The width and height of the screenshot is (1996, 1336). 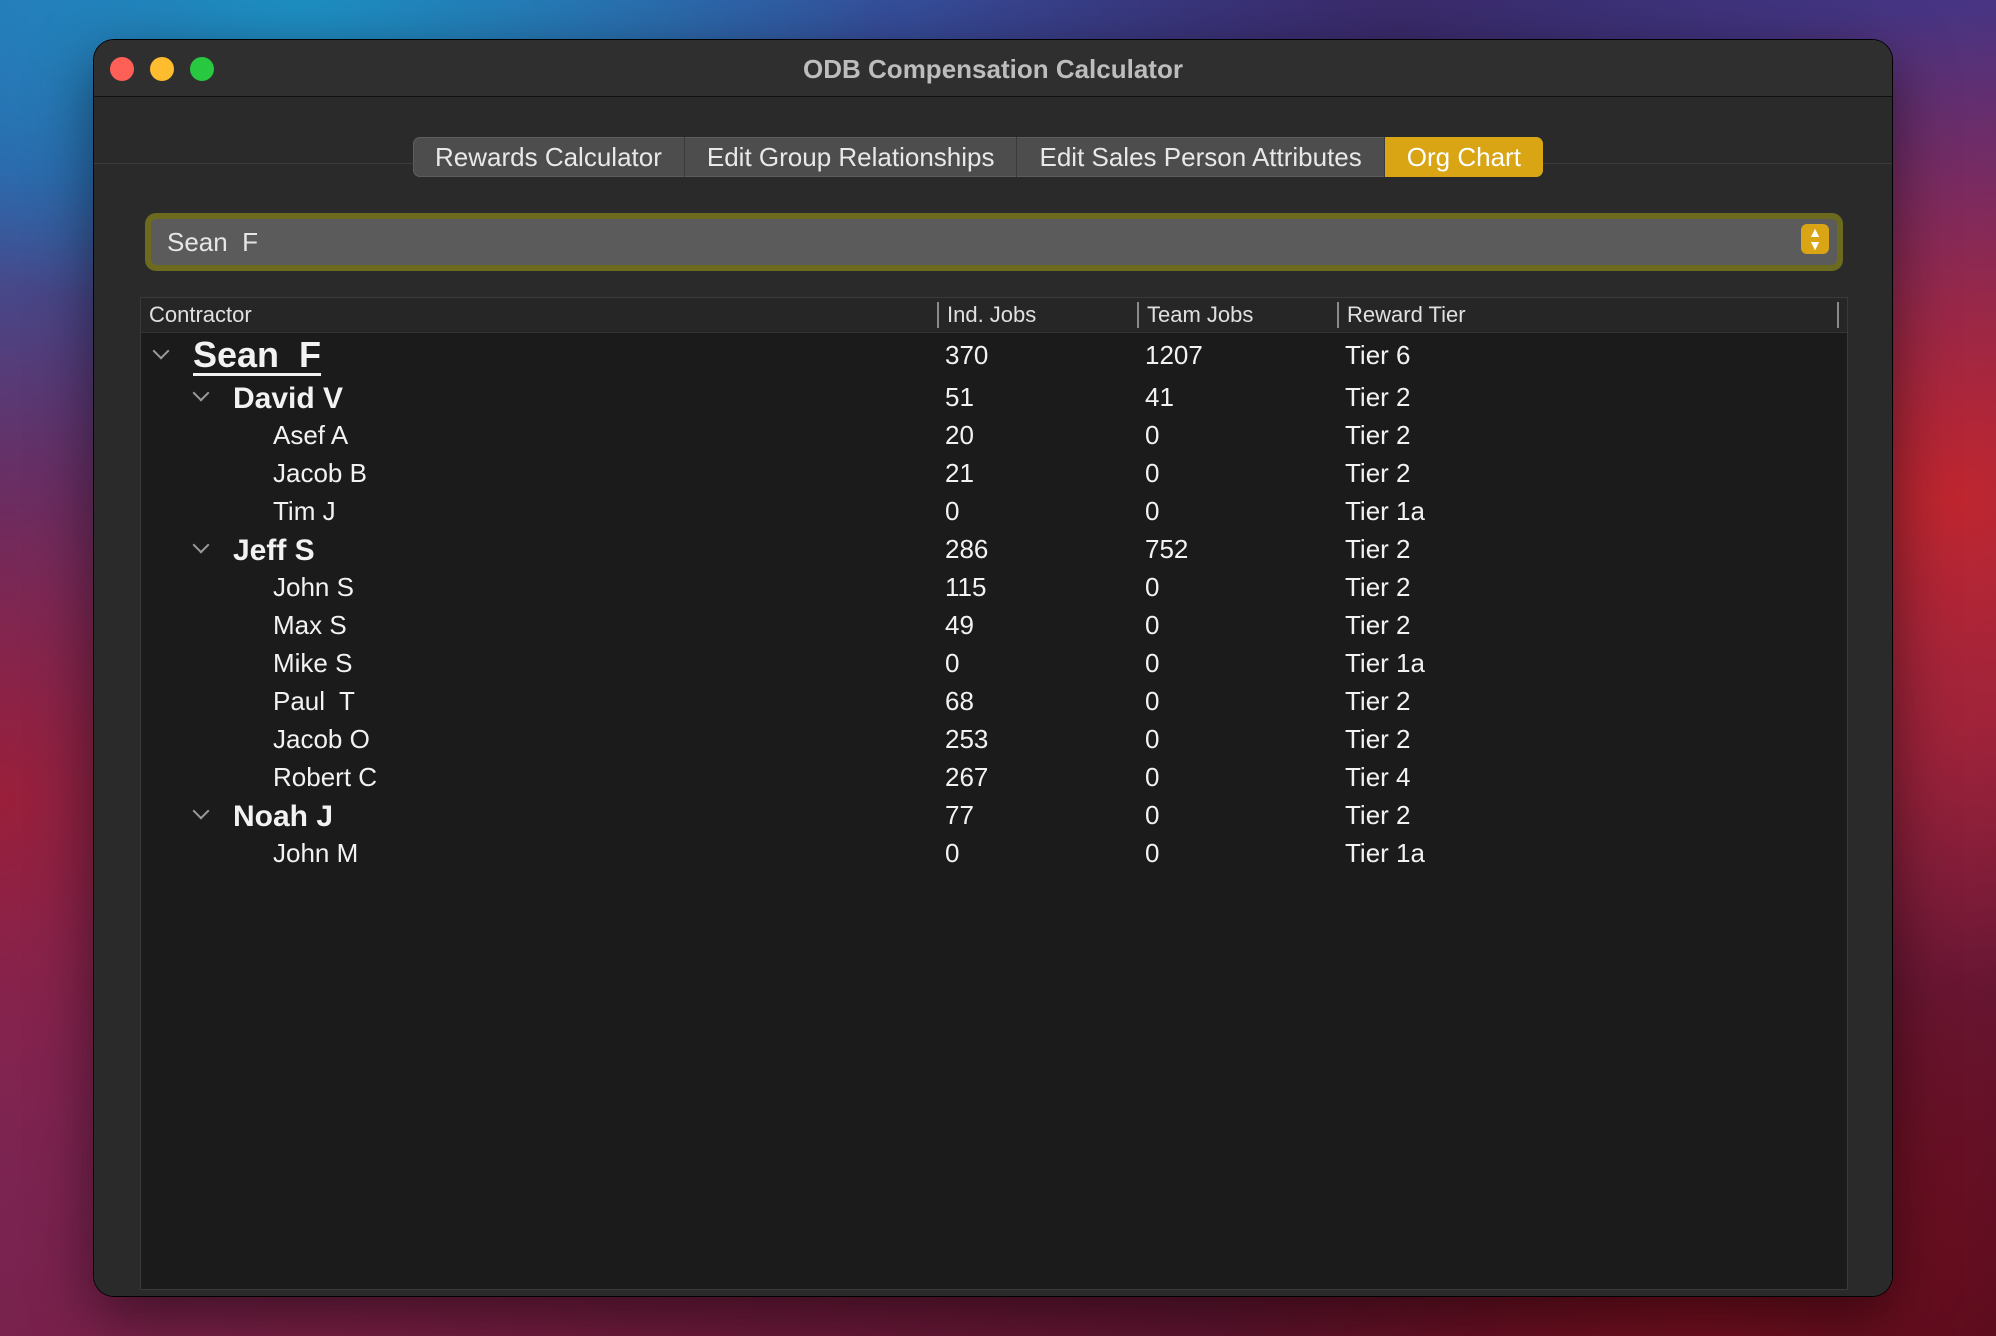 I want to click on contractor-selector-focus-ring: Sean F ▲ ▼, so click(x=994, y=242).